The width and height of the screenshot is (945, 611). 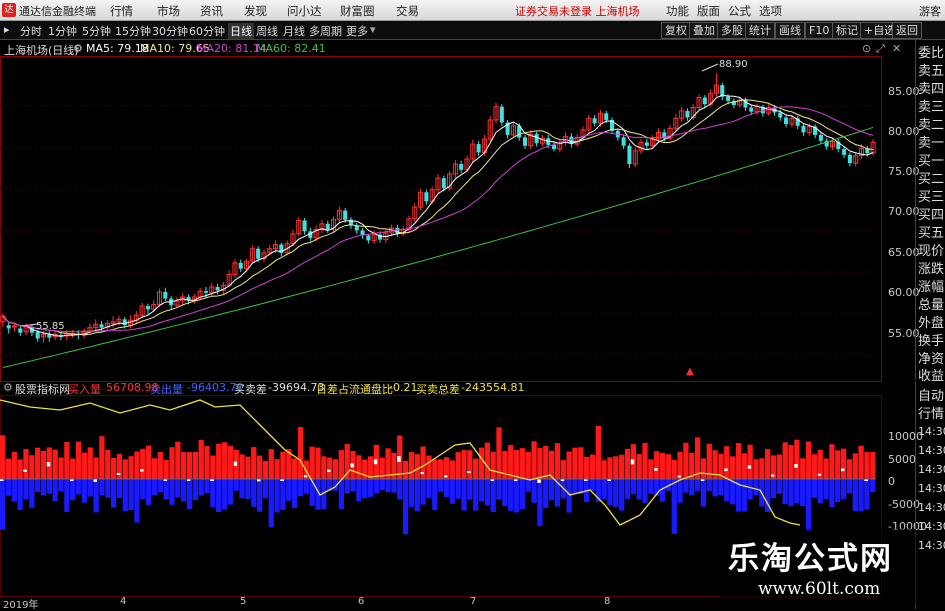 What do you see at coordinates (267, 31) in the screenshot?
I see `period-tab-weekly: 周线` at bounding box center [267, 31].